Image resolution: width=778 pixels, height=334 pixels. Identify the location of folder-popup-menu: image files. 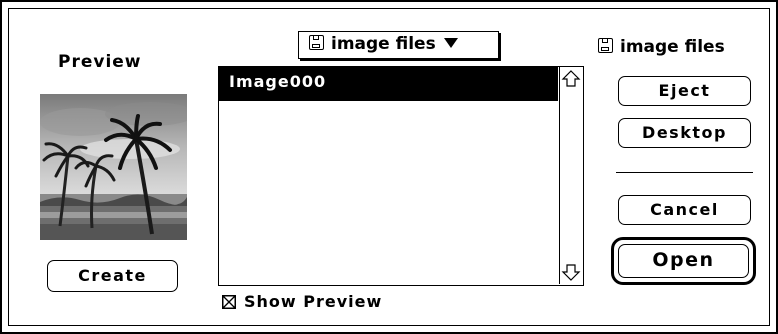
(398, 45).